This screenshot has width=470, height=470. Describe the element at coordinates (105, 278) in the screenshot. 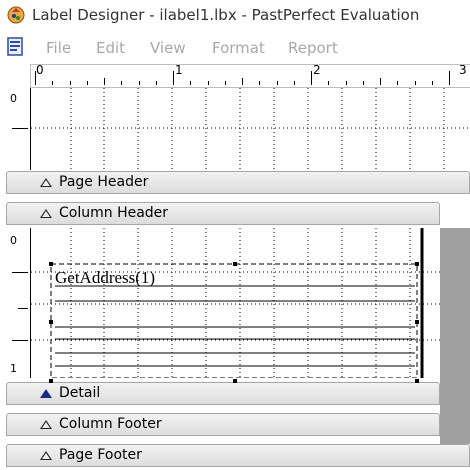

I see `detail-field-expression: GetAddress(1)` at that location.